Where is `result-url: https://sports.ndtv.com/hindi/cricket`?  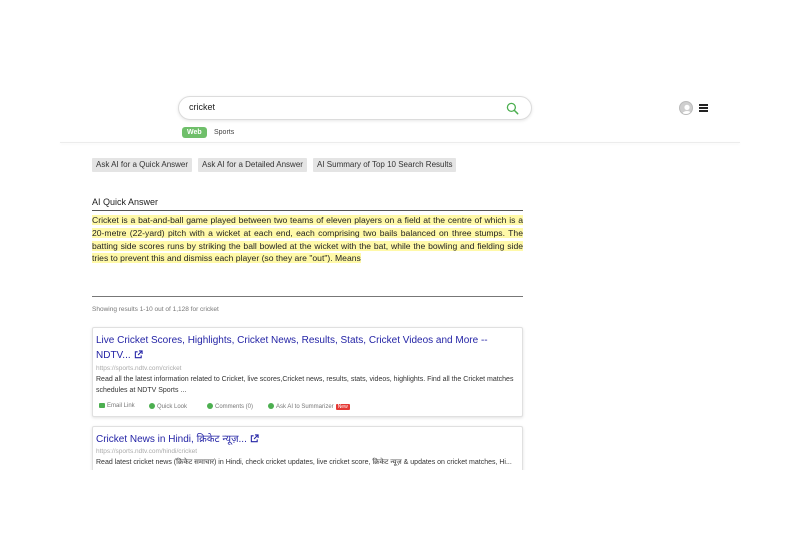 result-url: https://sports.ndtv.com/hindi/cricket is located at coordinates (147, 451).